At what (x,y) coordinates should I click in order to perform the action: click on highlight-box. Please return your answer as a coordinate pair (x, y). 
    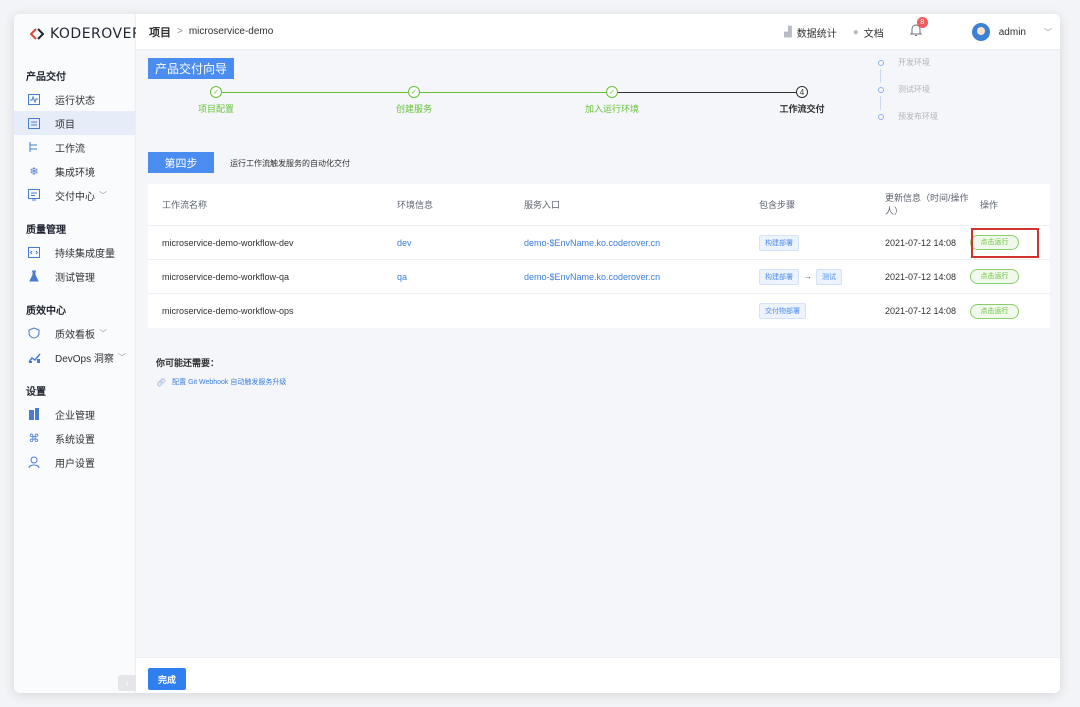
    Looking at the image, I should click on (1005, 243).